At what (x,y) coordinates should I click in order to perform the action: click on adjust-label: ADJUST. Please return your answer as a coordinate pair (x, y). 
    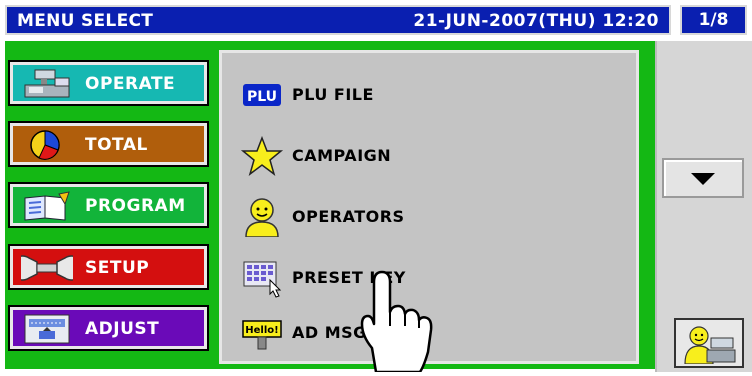
    Looking at the image, I should click on (122, 329).